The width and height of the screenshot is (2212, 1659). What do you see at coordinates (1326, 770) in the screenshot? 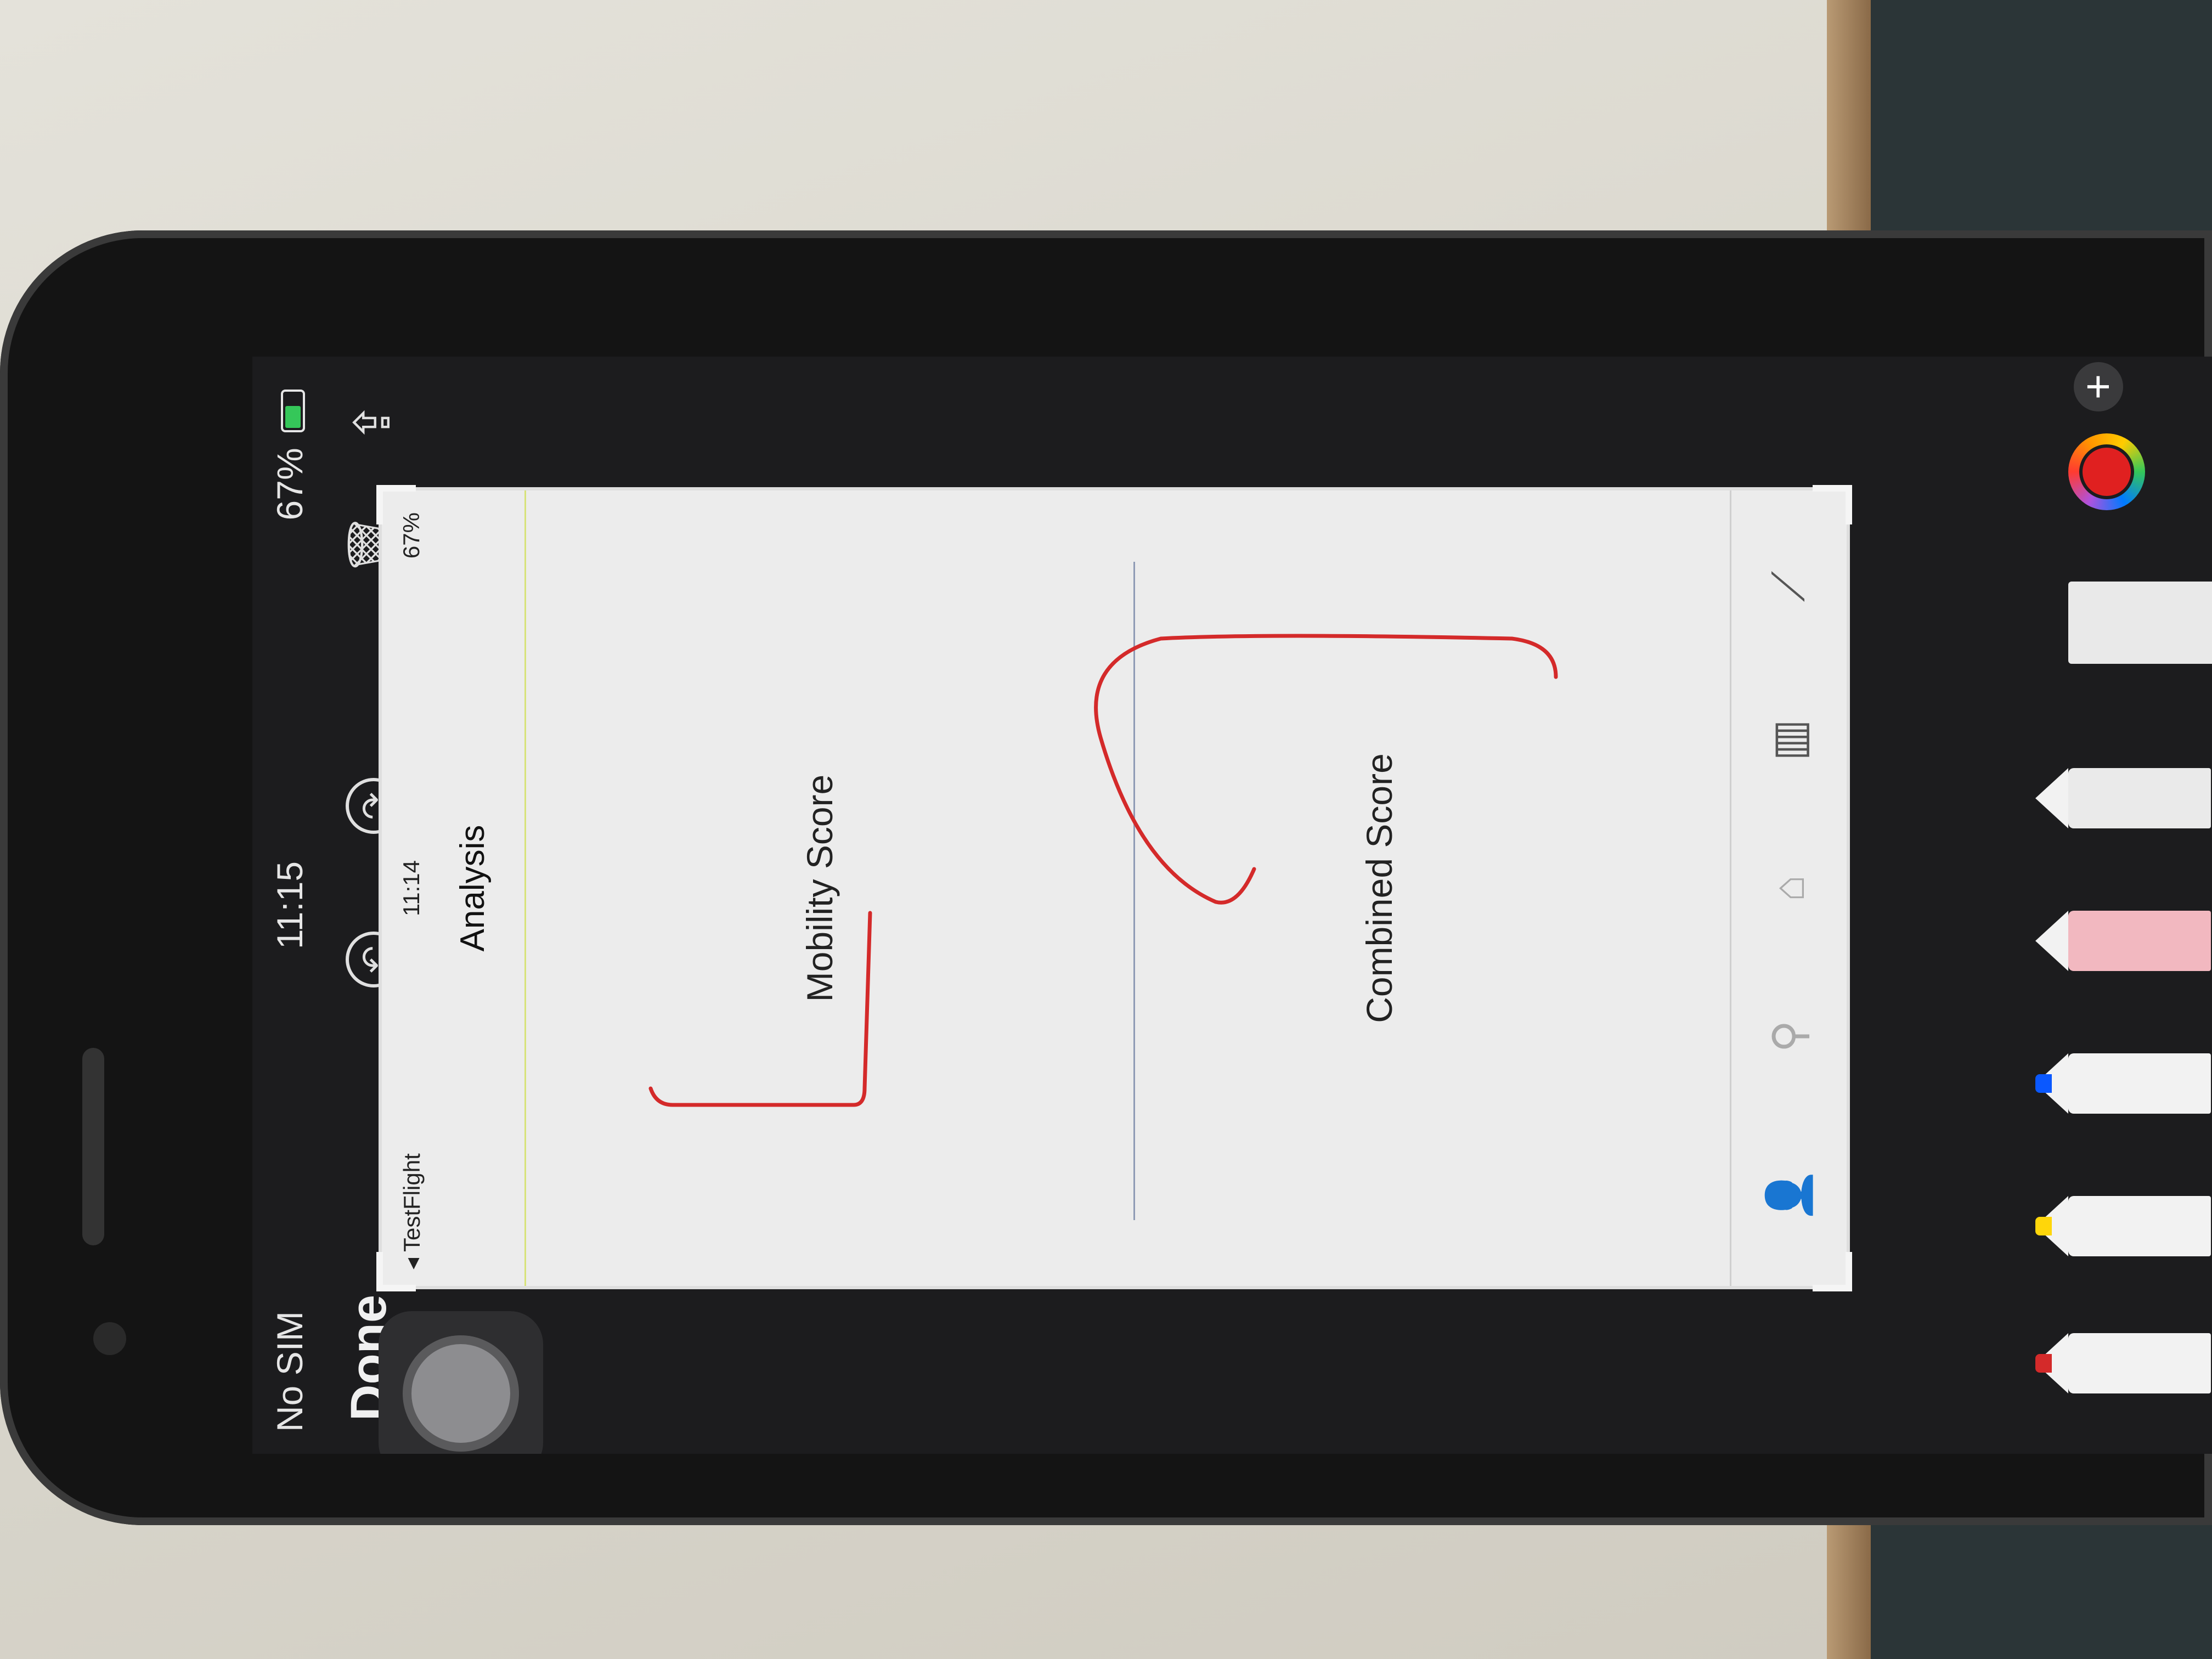
I see `markup-stroke-combined` at bounding box center [1326, 770].